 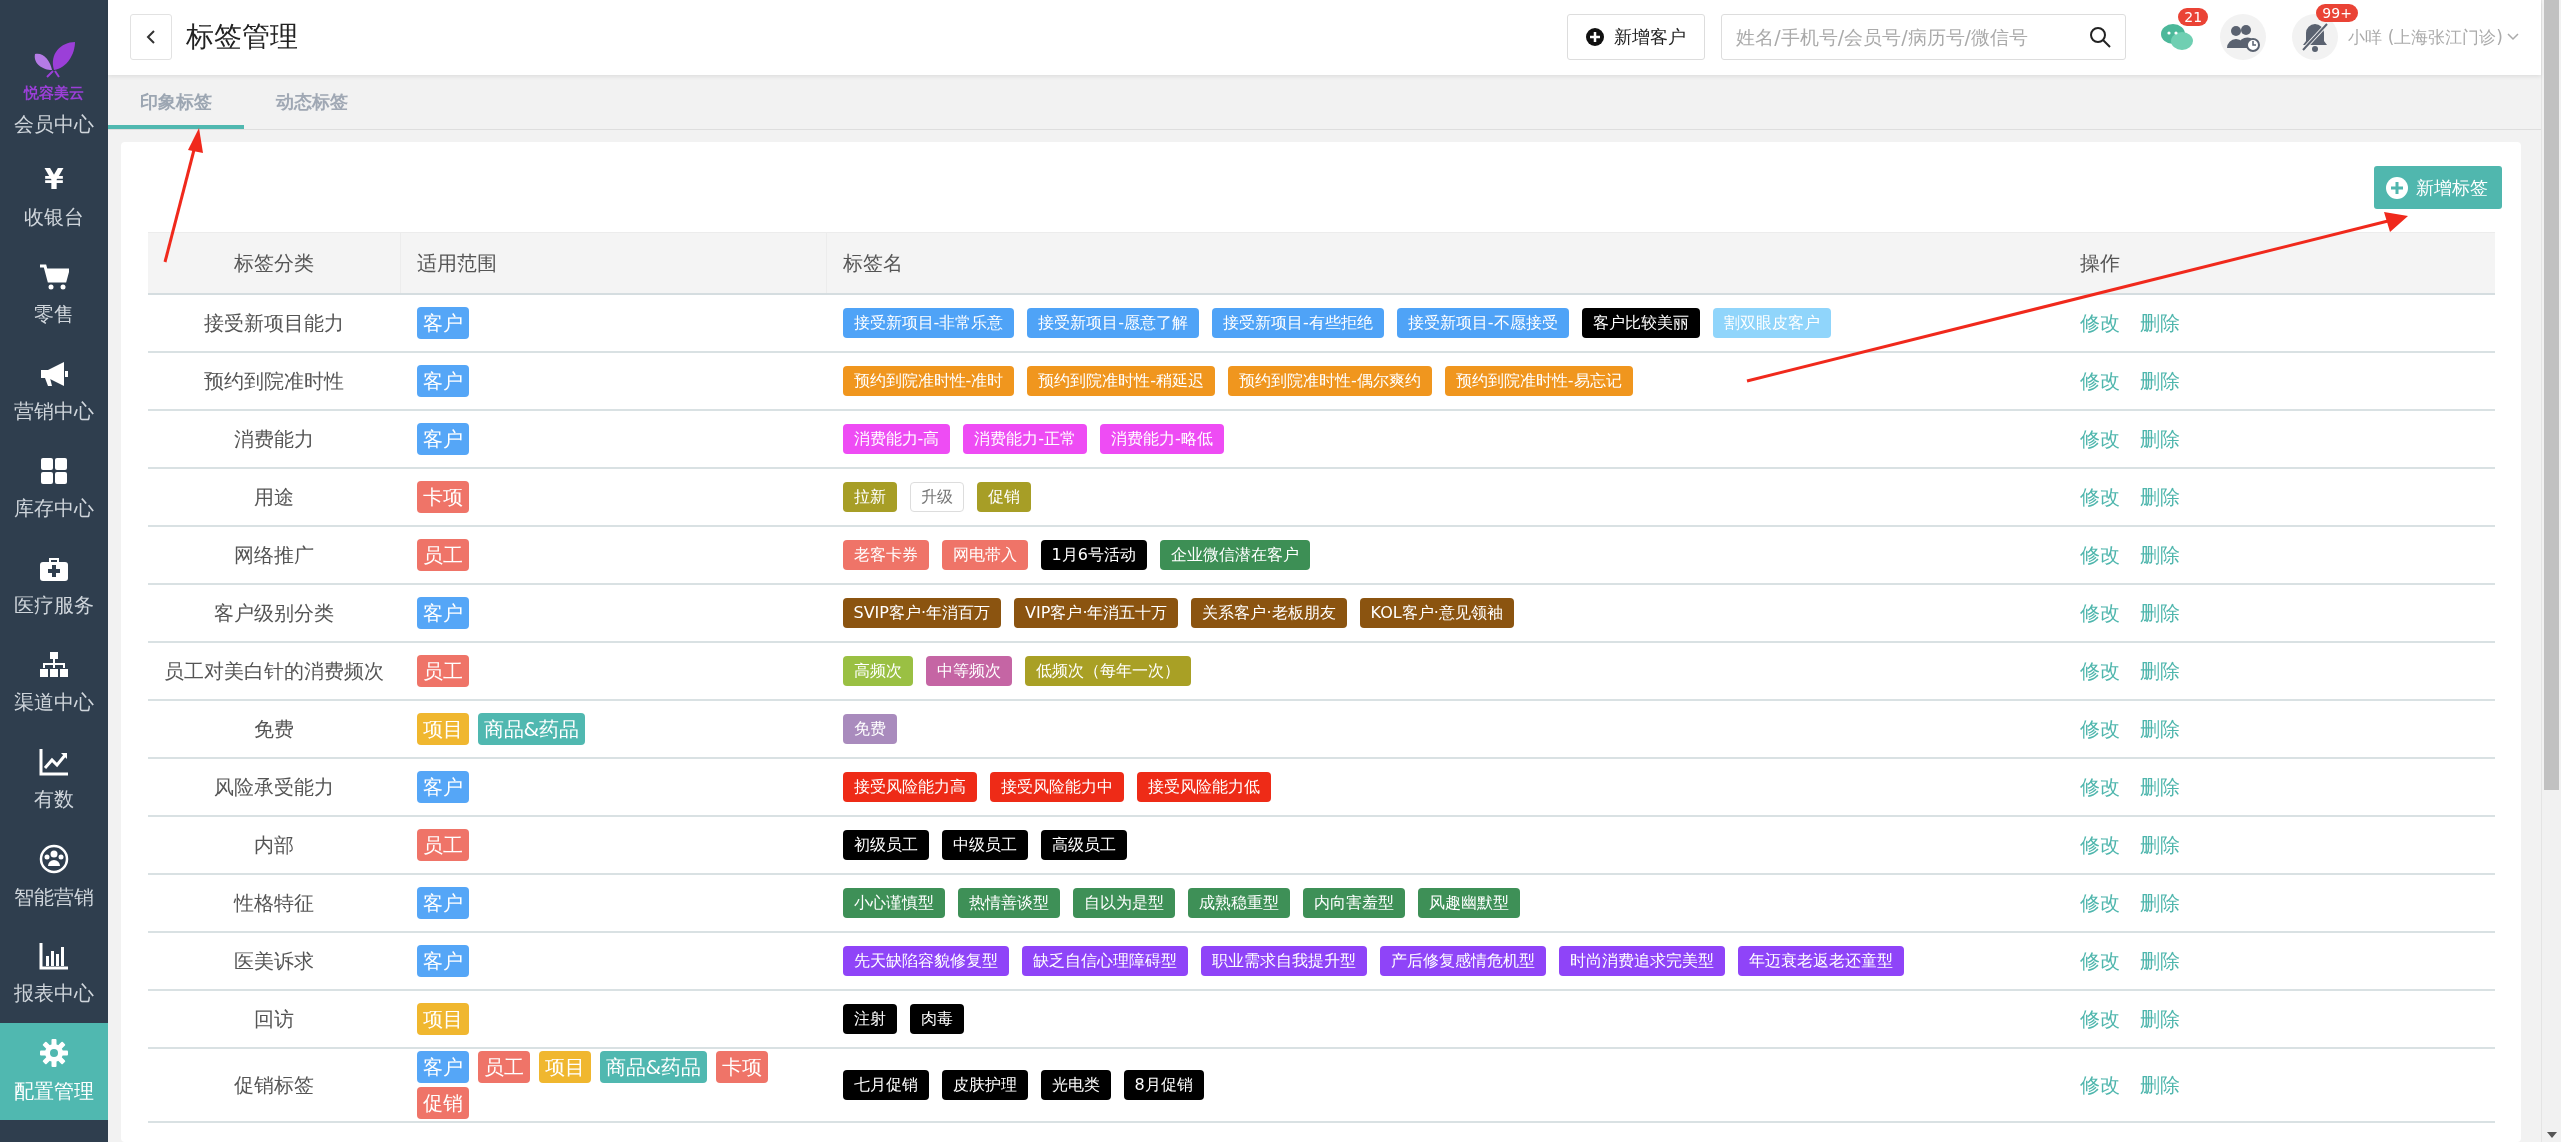 What do you see at coordinates (885, 555) in the screenshot?
I see `tag-badge: 老客卡券` at bounding box center [885, 555].